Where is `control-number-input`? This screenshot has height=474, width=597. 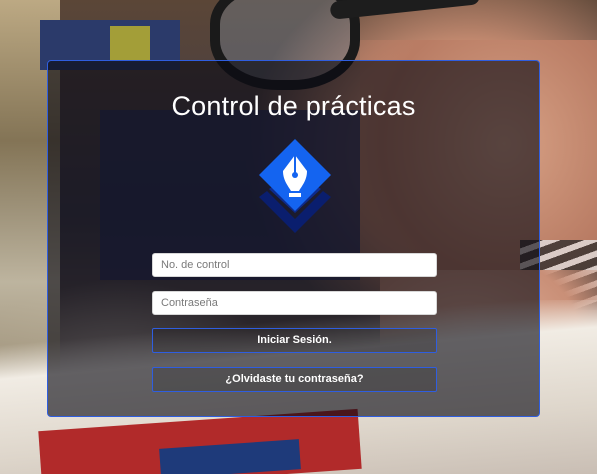
control-number-input is located at coordinates (294, 265).